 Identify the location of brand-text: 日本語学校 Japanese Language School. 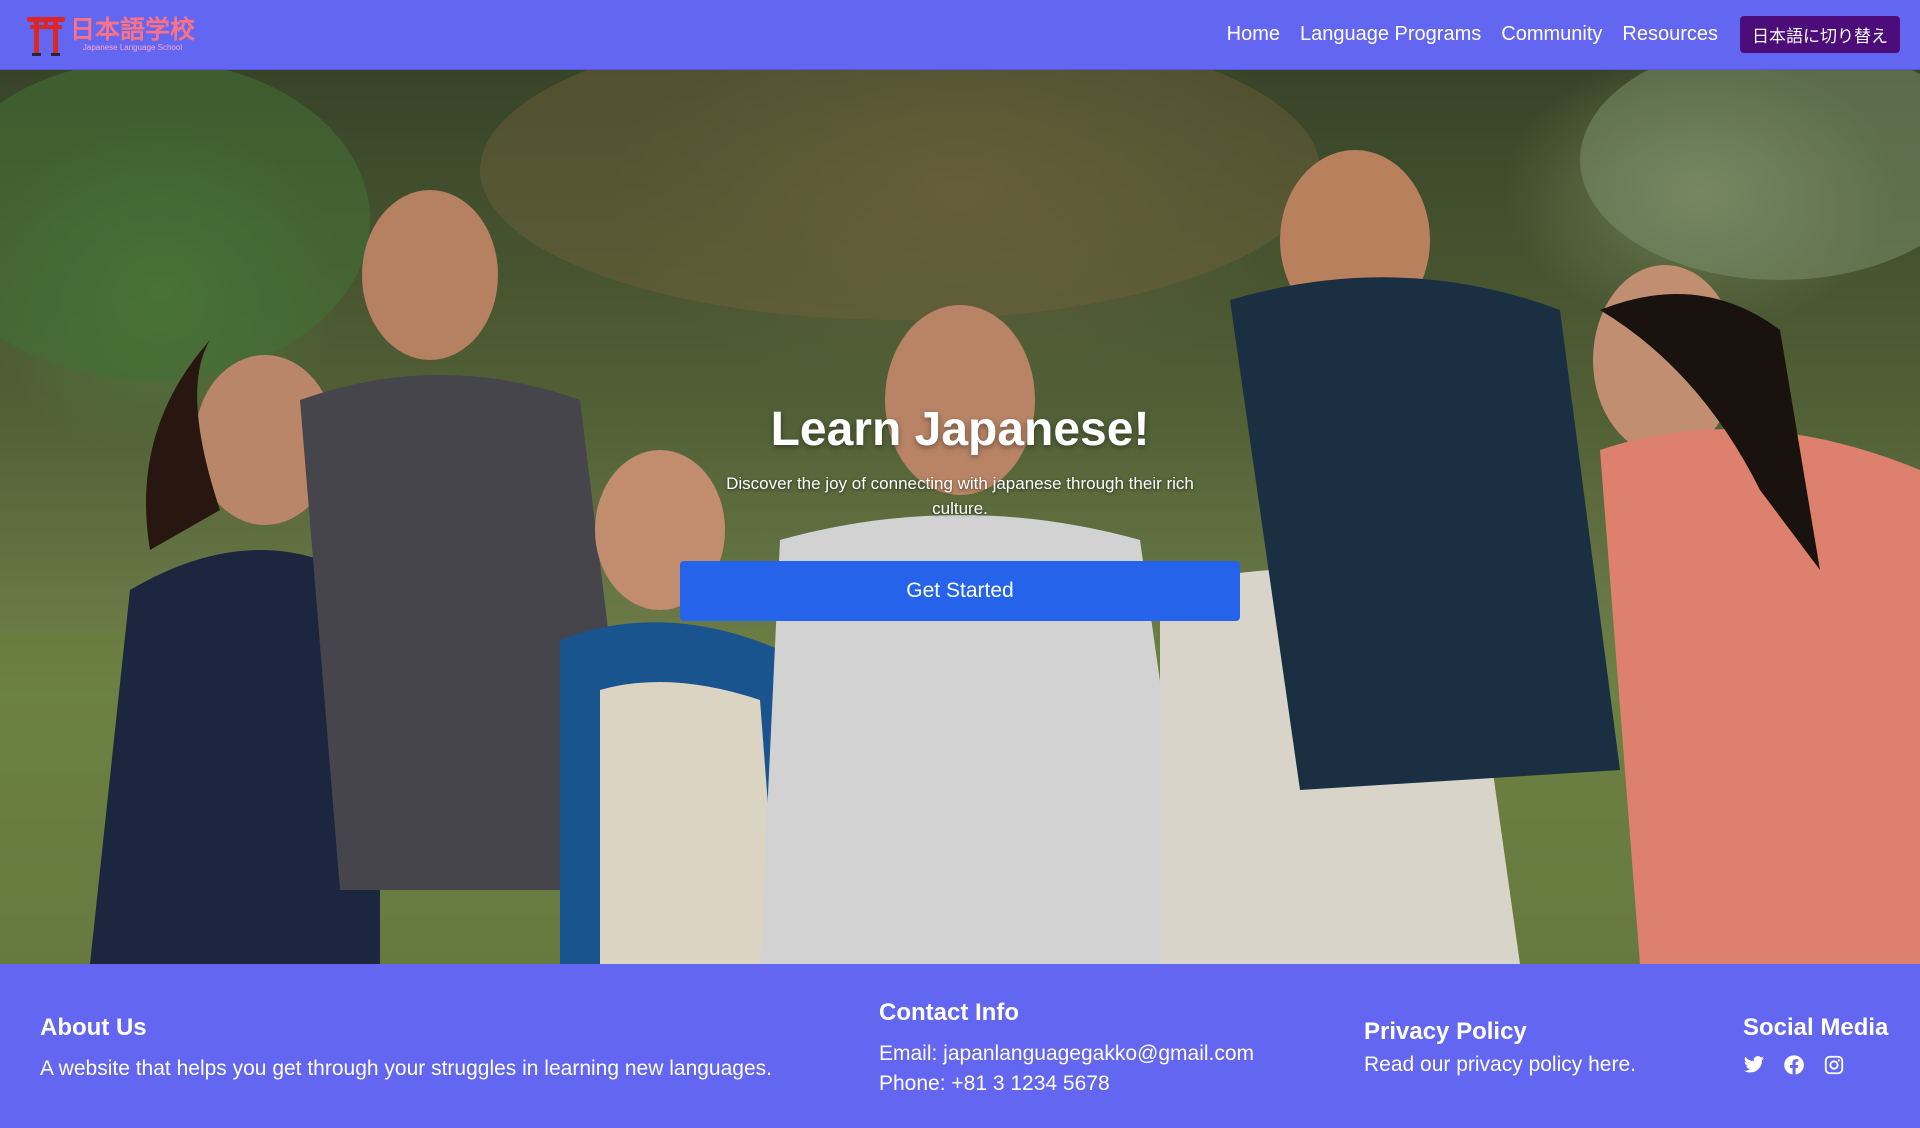
(132, 34).